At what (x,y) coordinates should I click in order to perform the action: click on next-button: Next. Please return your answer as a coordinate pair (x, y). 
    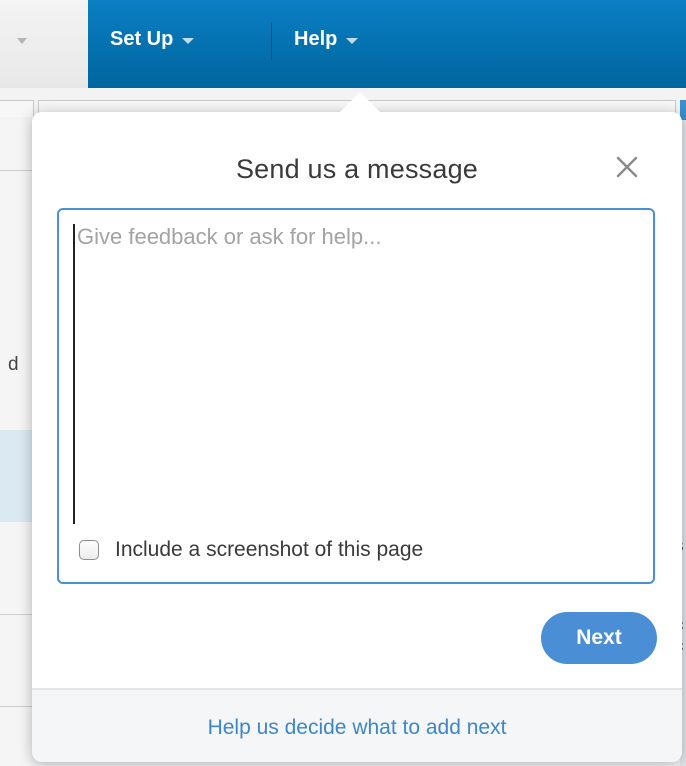
    Looking at the image, I should click on (599, 638).